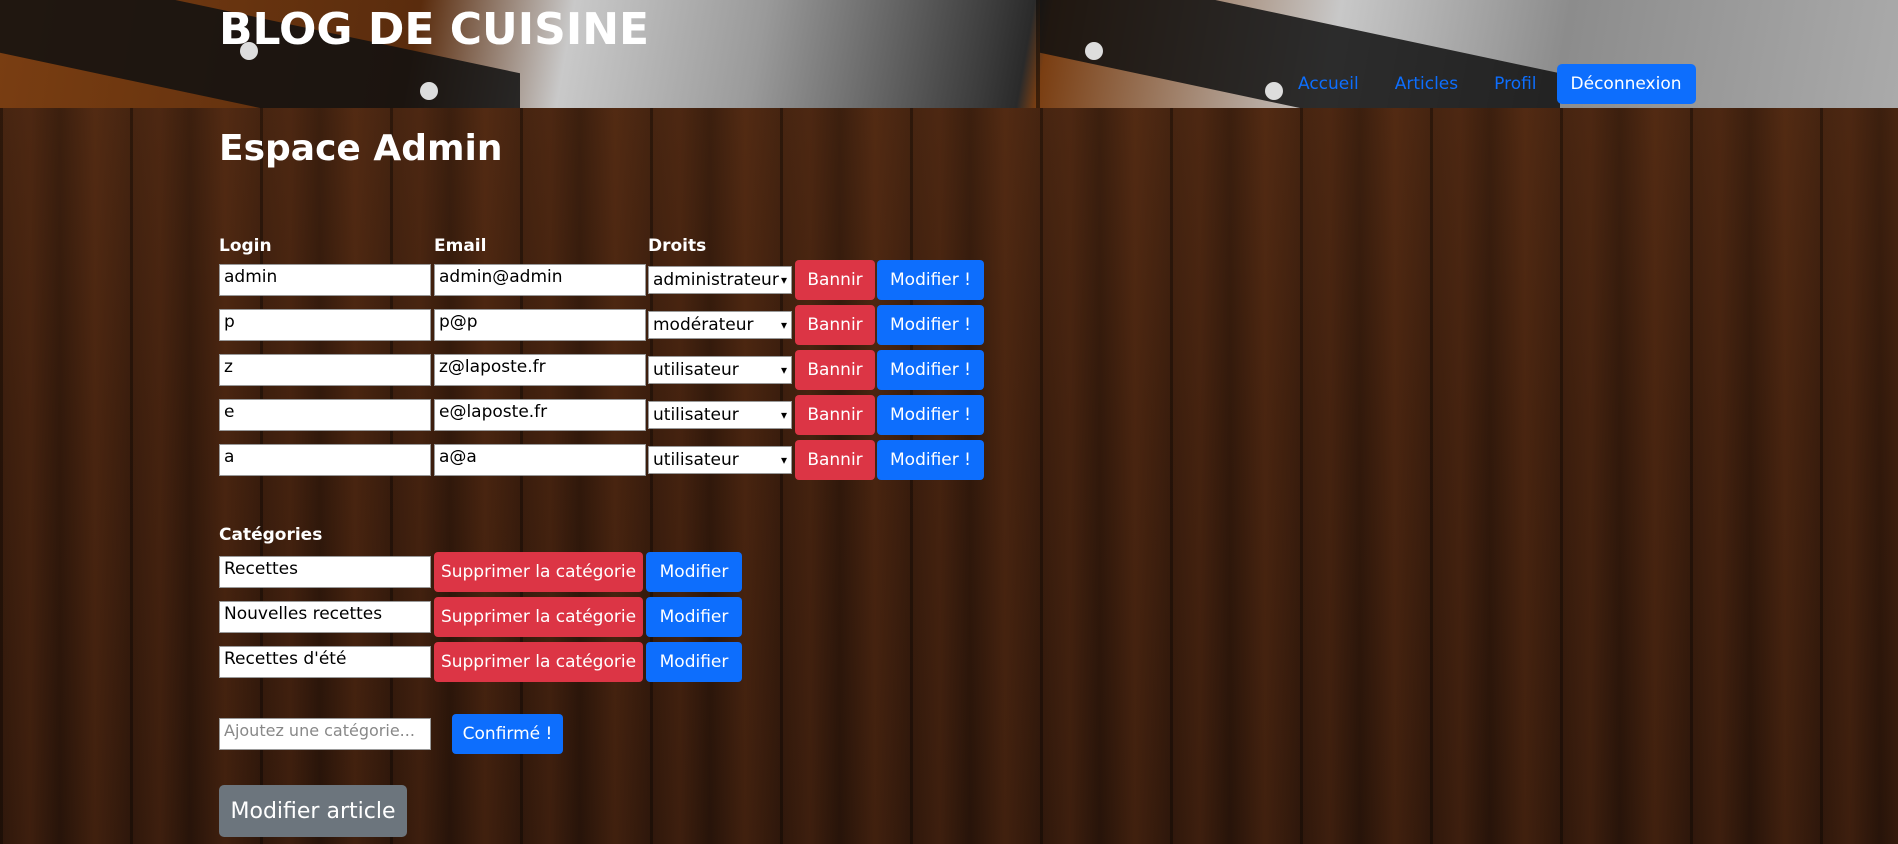 This screenshot has height=844, width=1898. What do you see at coordinates (540, 325) in the screenshot?
I see `email-input: p@p` at bounding box center [540, 325].